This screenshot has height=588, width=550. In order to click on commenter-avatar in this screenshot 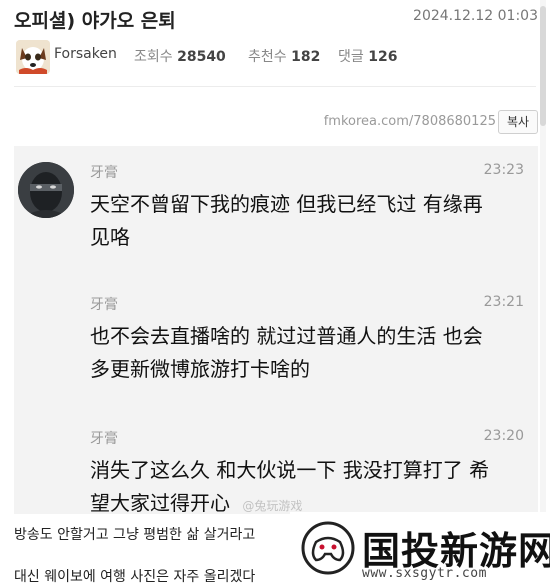, I will do `click(46, 190)`.